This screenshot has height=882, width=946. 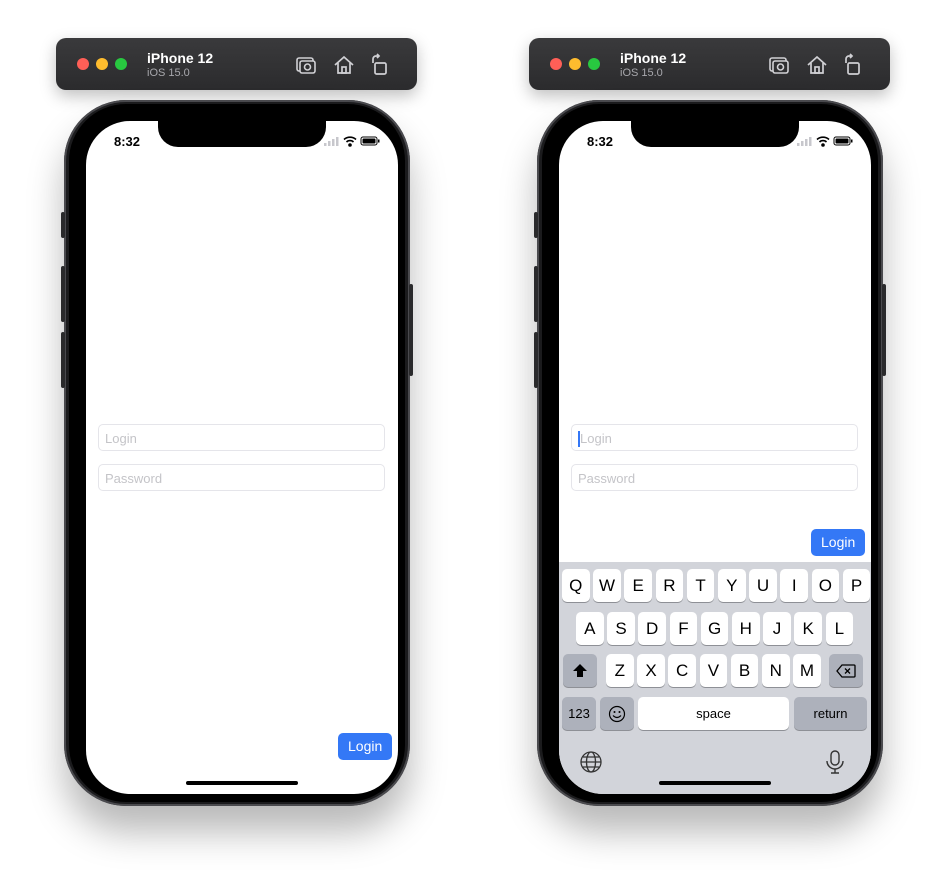 I want to click on key-h: H, so click(x=746, y=628).